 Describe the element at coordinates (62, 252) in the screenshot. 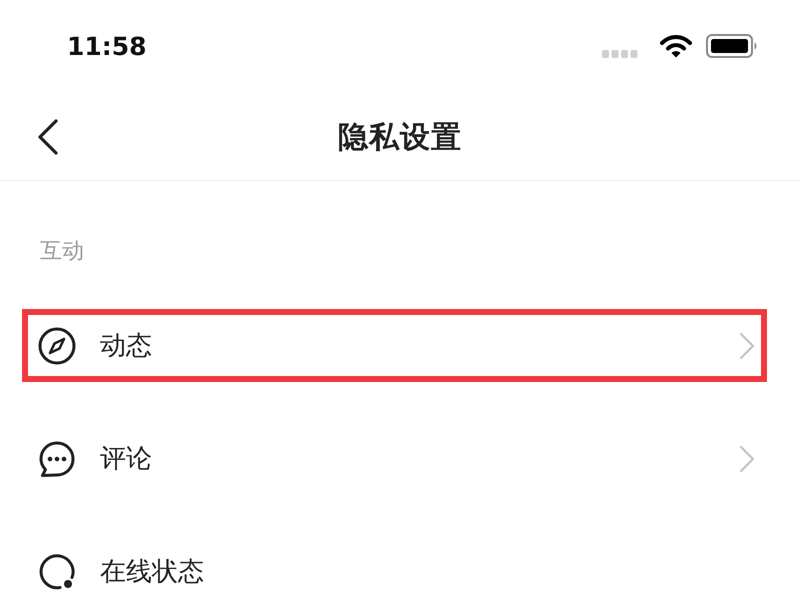

I see `section-title: 互动` at that location.